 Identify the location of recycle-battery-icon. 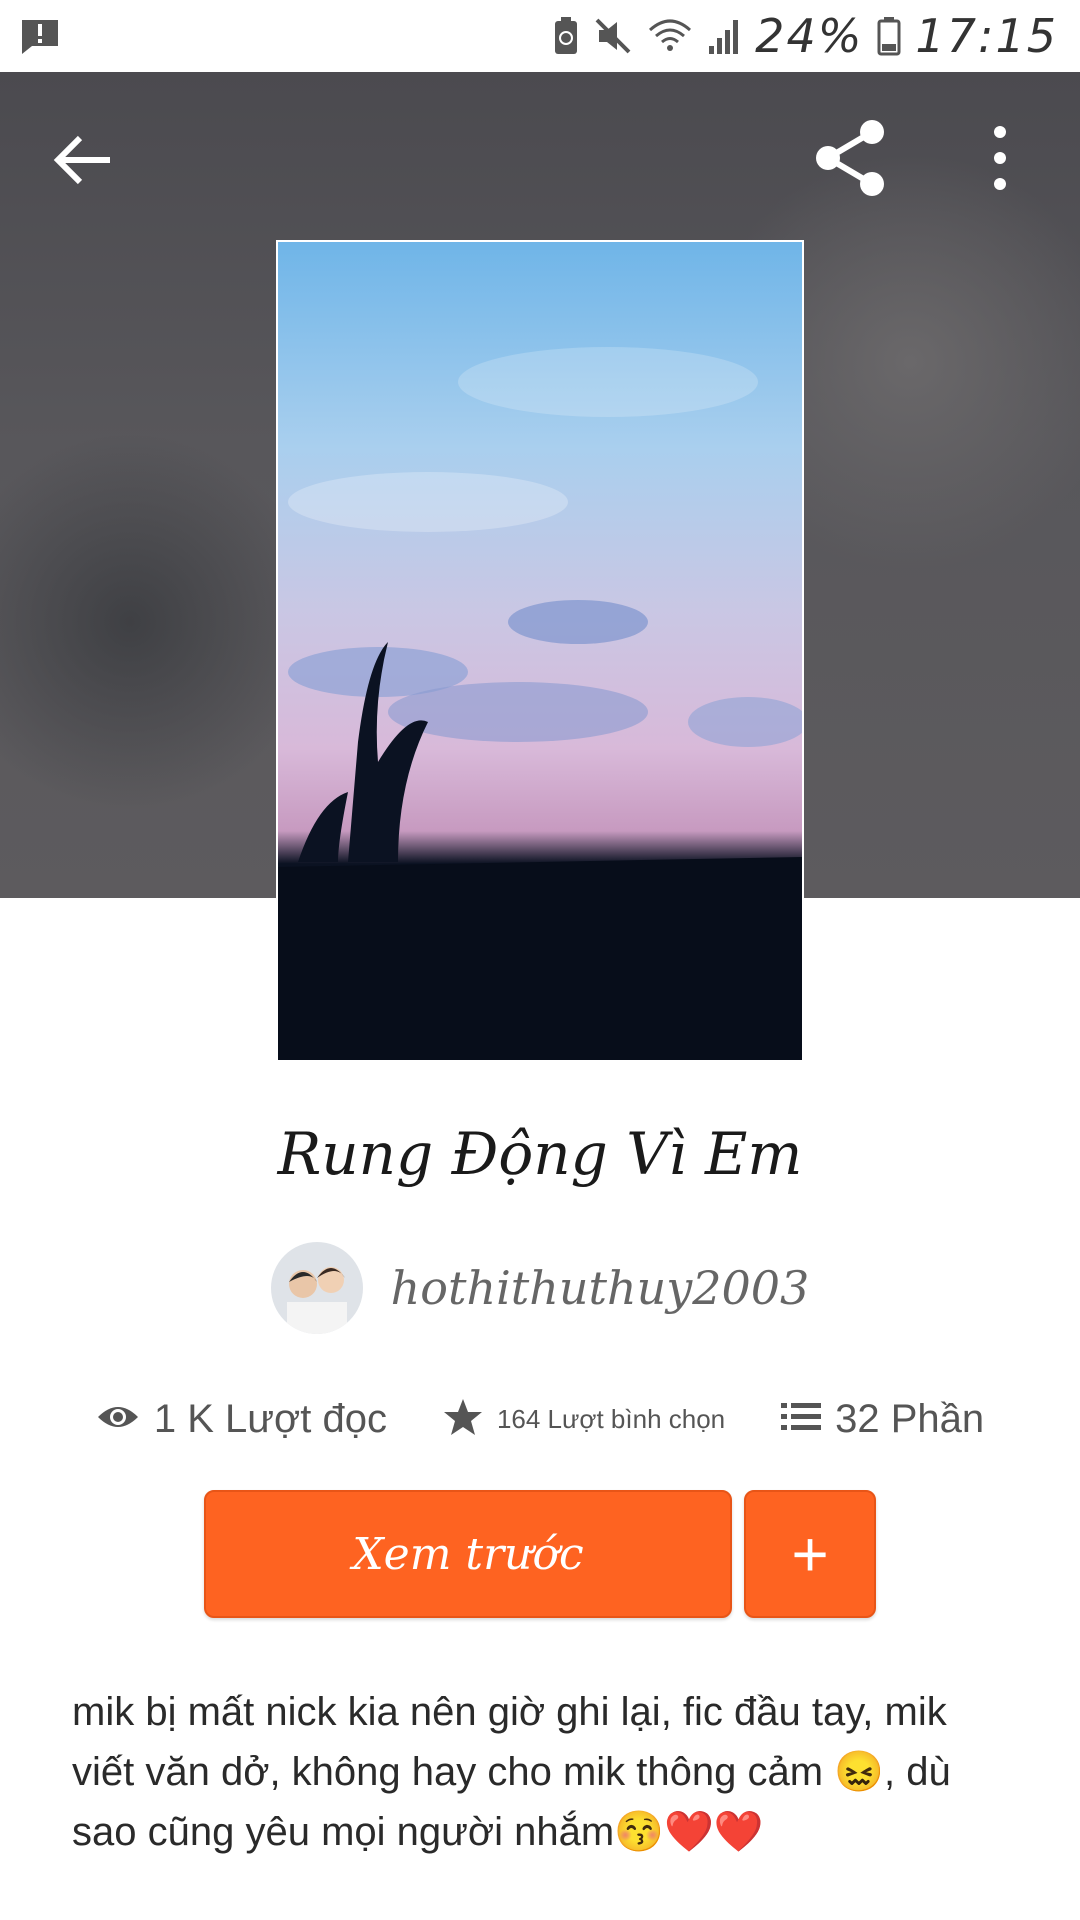
(566, 36).